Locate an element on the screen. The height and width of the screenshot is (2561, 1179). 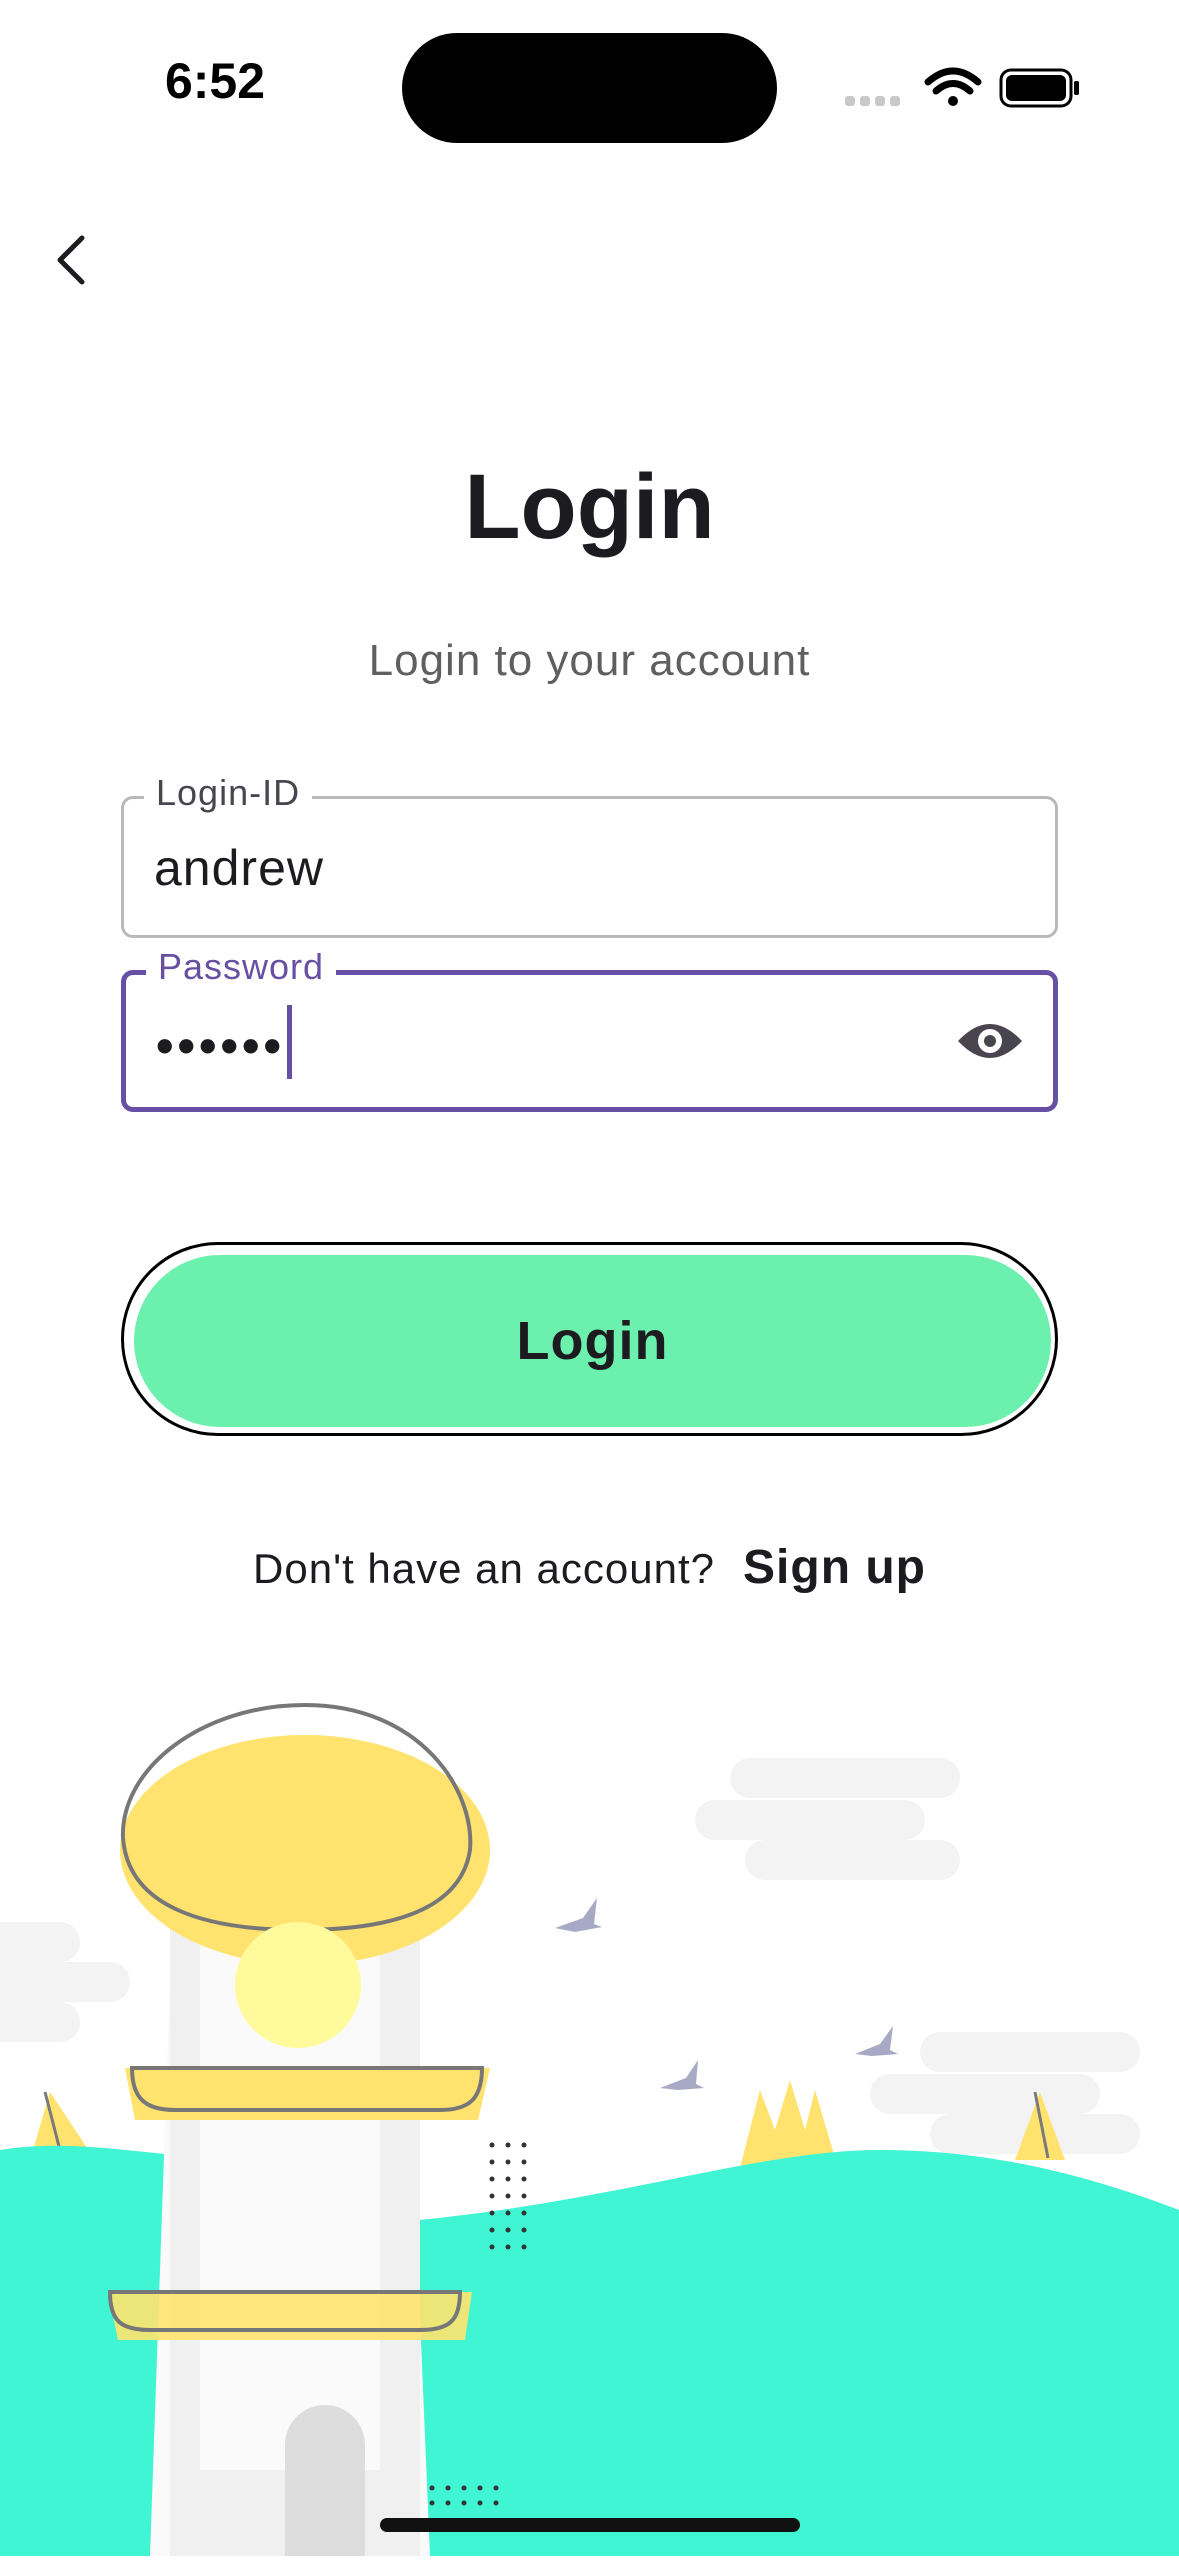
back-button is located at coordinates (70, 260).